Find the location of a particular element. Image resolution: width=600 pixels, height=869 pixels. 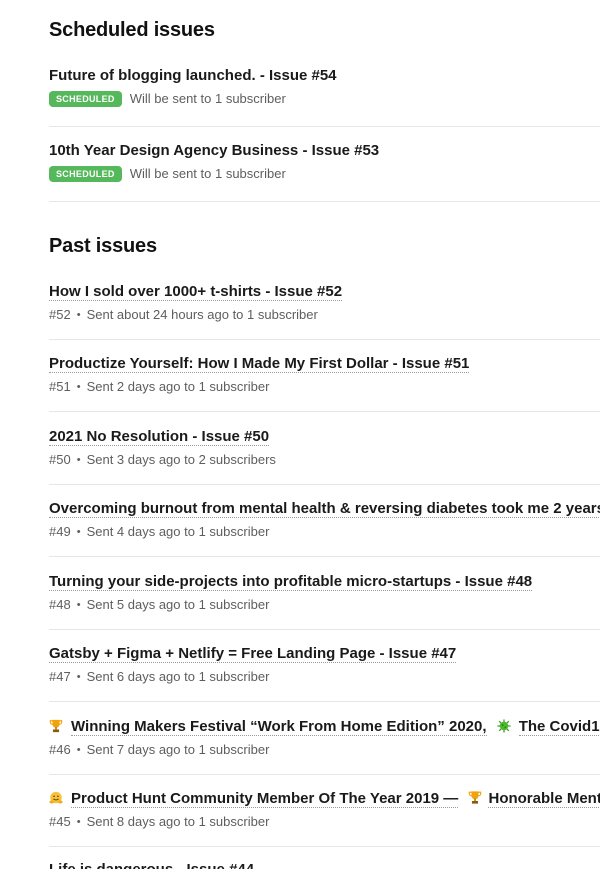

issue-sent-status: Sent 4 days ago to 1 subscriber is located at coordinates (178, 531).